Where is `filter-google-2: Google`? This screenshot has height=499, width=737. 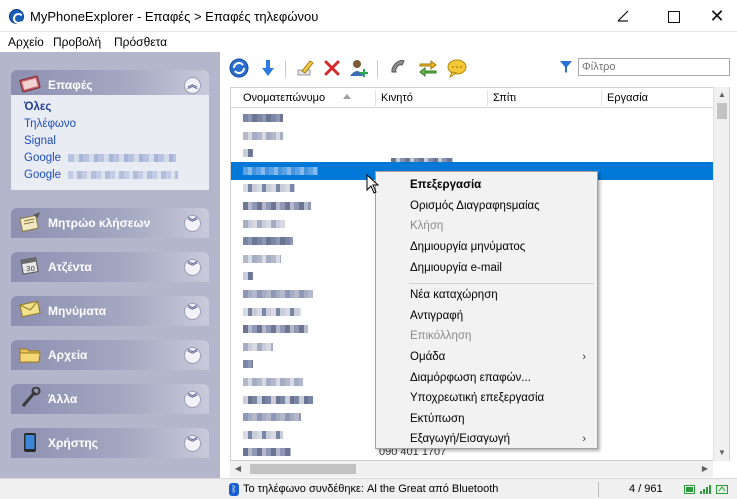
filter-google-2: Google is located at coordinates (101, 175).